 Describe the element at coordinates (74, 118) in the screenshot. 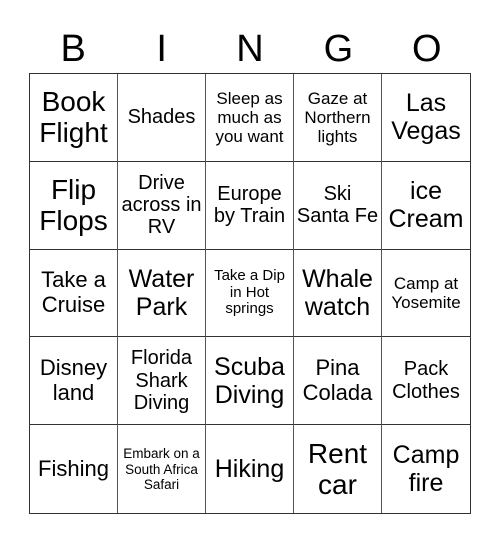

I see `bingo-cell: Book Flight` at that location.